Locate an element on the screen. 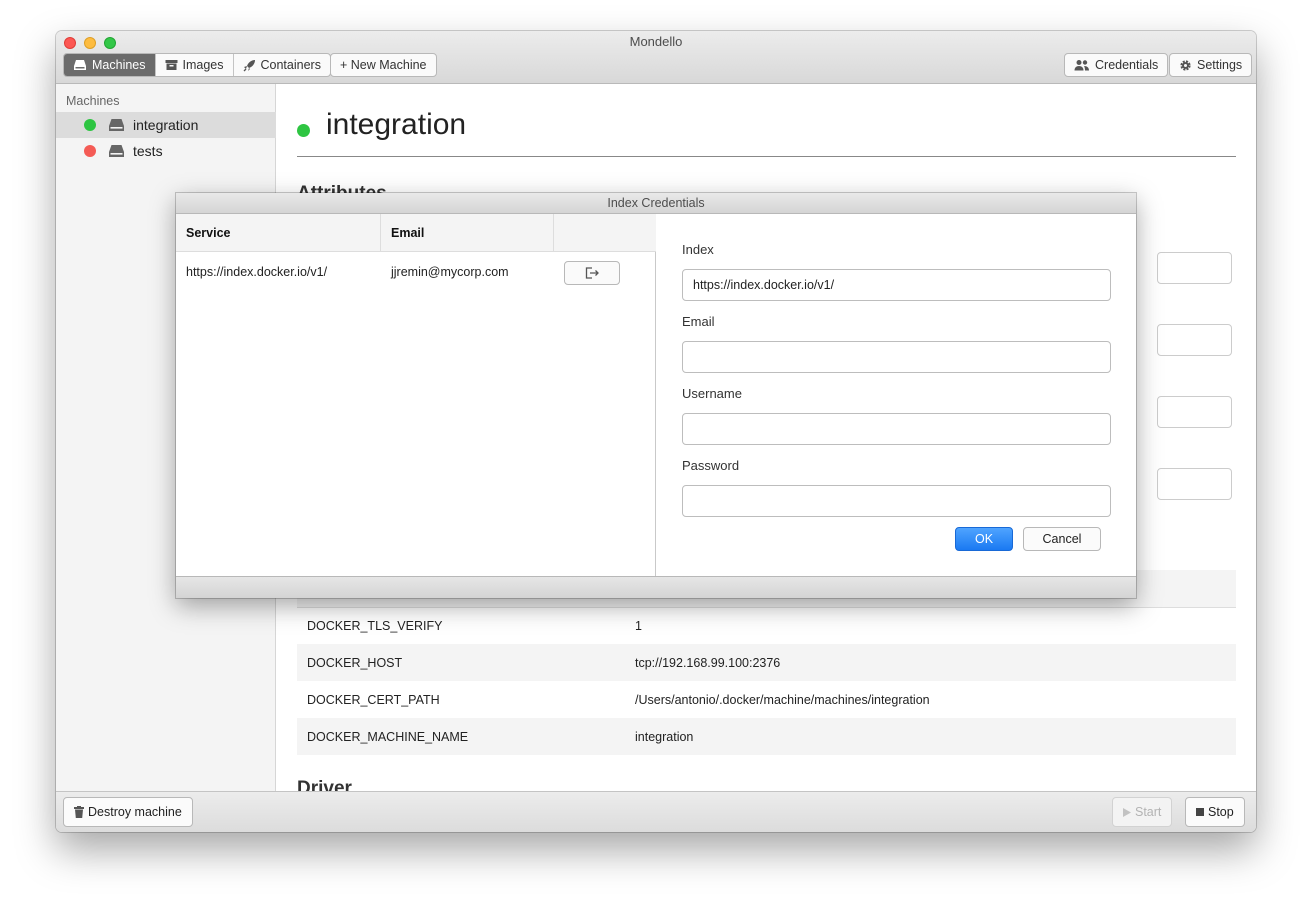 The image size is (1312, 912). window-title: Mondello is located at coordinates (656, 41).